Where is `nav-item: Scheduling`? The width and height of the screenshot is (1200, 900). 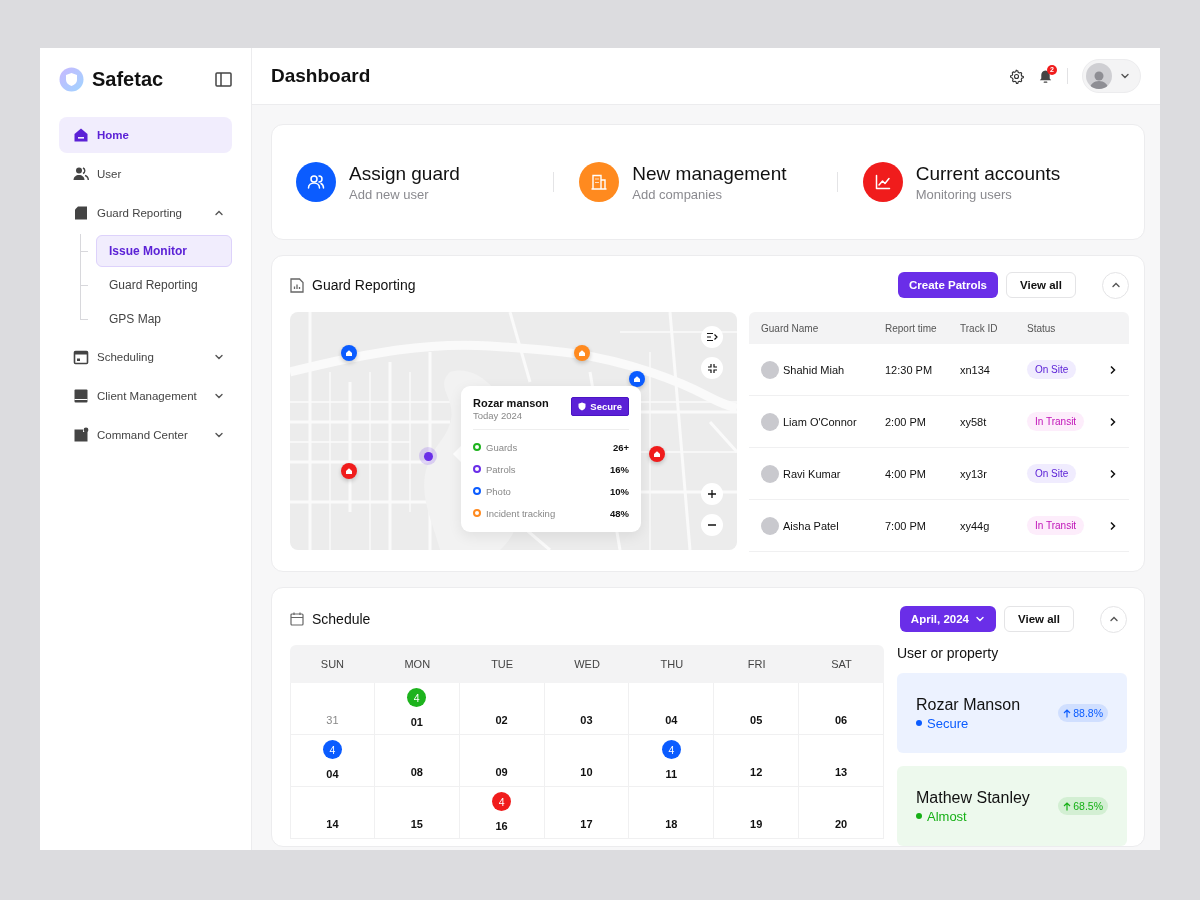 nav-item: Scheduling is located at coordinates (145, 357).